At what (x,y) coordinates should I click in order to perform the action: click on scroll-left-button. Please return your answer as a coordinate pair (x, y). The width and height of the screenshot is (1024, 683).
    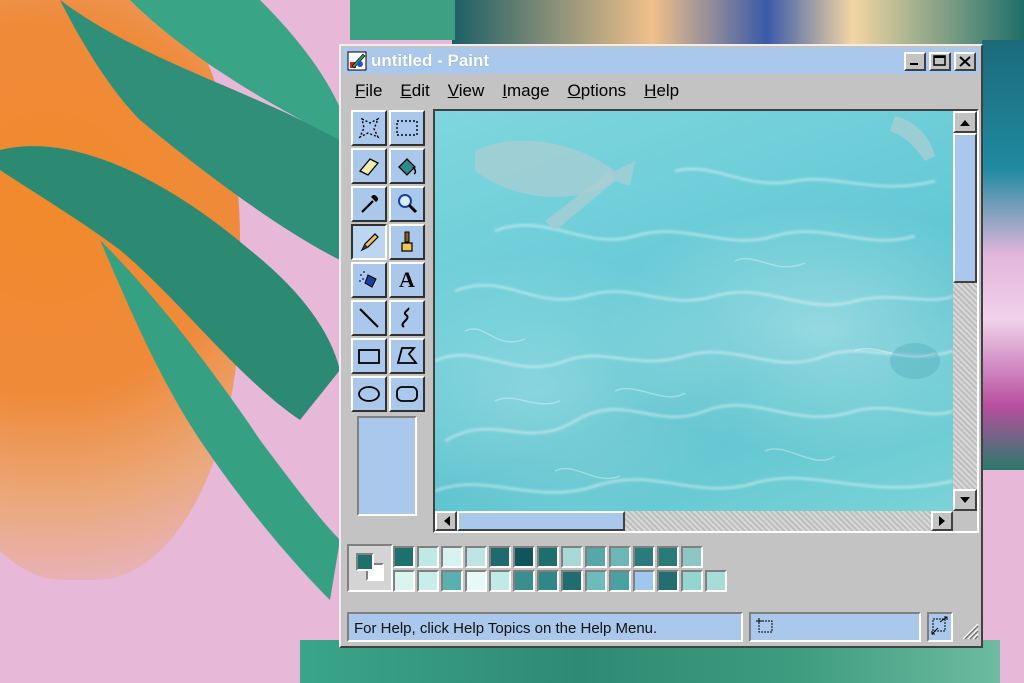
    Looking at the image, I should click on (446, 521).